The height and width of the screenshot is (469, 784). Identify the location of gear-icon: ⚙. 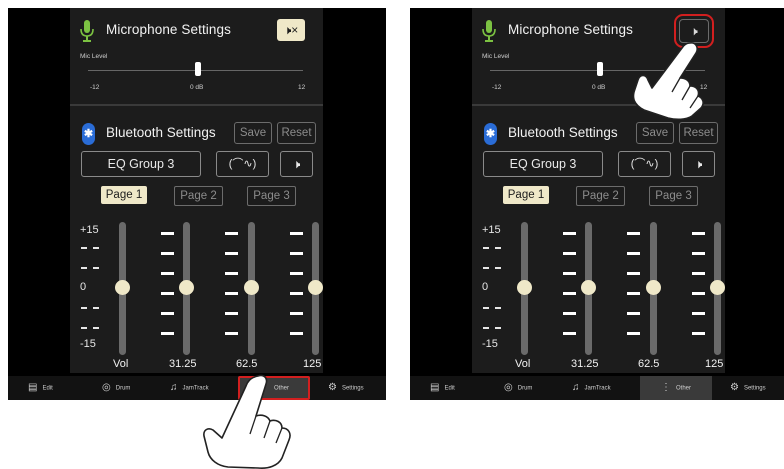
(332, 387).